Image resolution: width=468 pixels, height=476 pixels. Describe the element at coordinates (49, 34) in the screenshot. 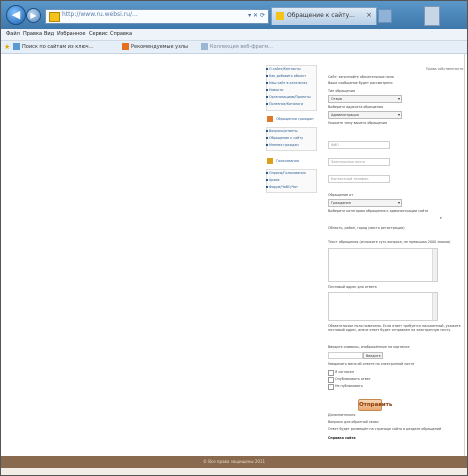

I see `menu-view: Вид` at that location.